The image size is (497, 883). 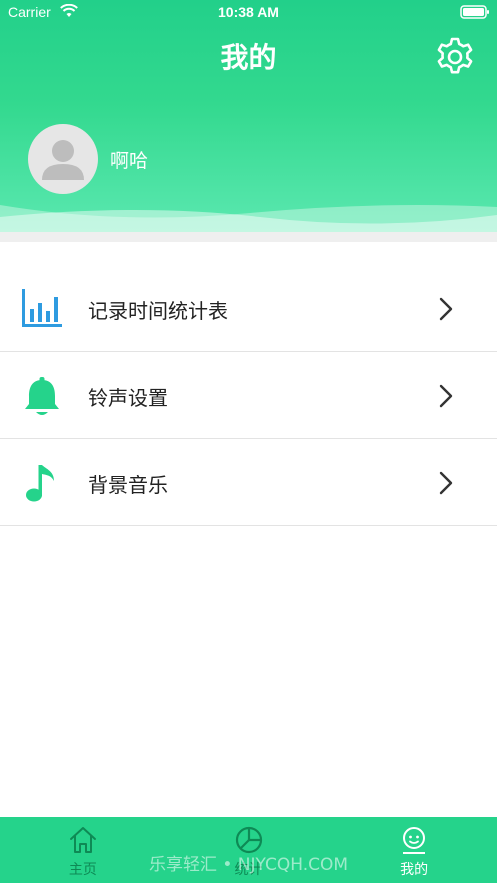 I want to click on menu-item-ringtone-settings: 铃声设置, so click(x=248, y=395).